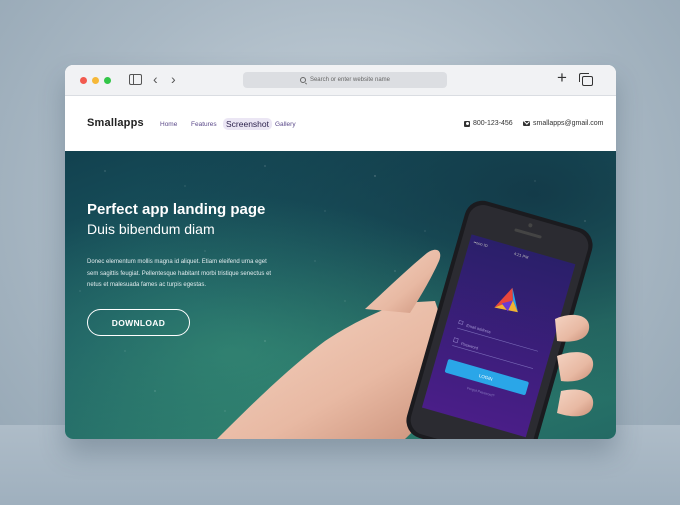 The height and width of the screenshot is (505, 680). I want to click on nav-item-screenshot: Screenshot, so click(247, 124).